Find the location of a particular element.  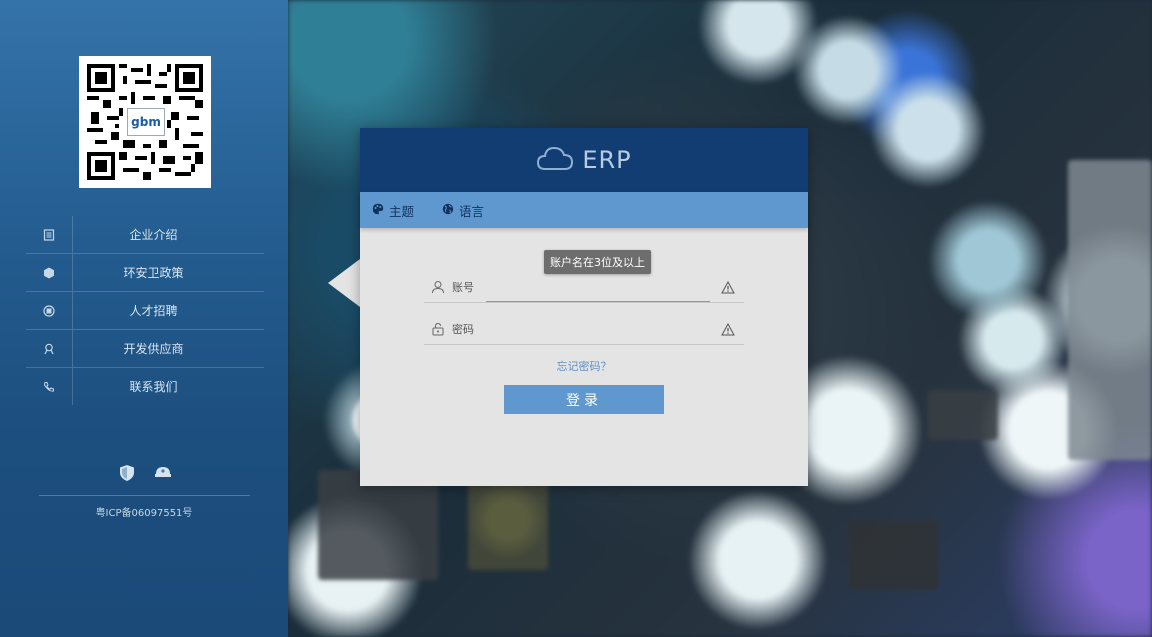

divider is located at coordinates (144, 495).